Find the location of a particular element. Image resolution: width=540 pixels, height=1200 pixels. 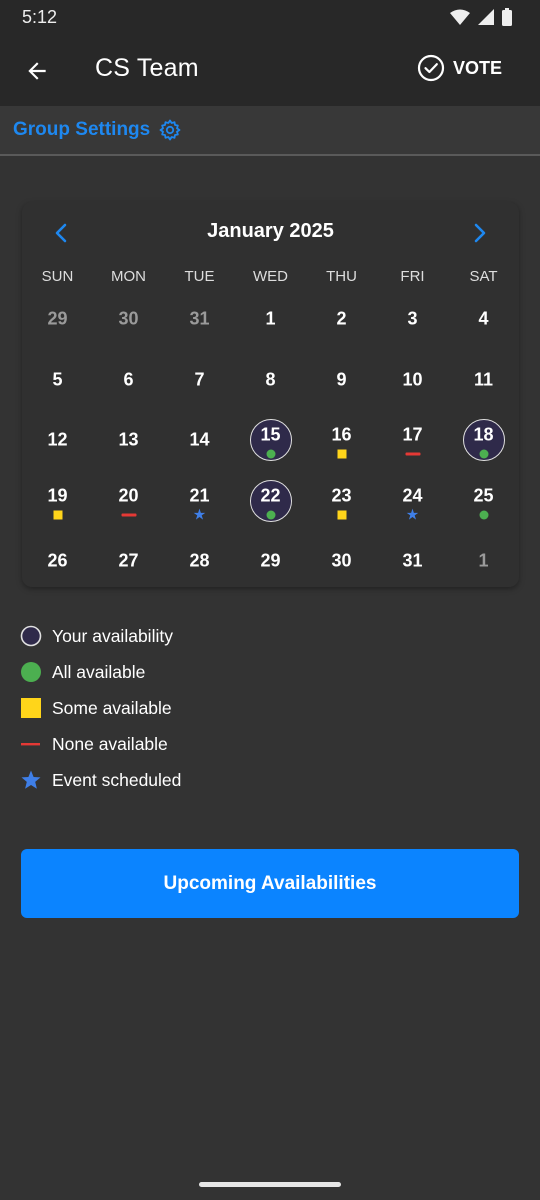

calendar-day: 9 is located at coordinates (341, 388).